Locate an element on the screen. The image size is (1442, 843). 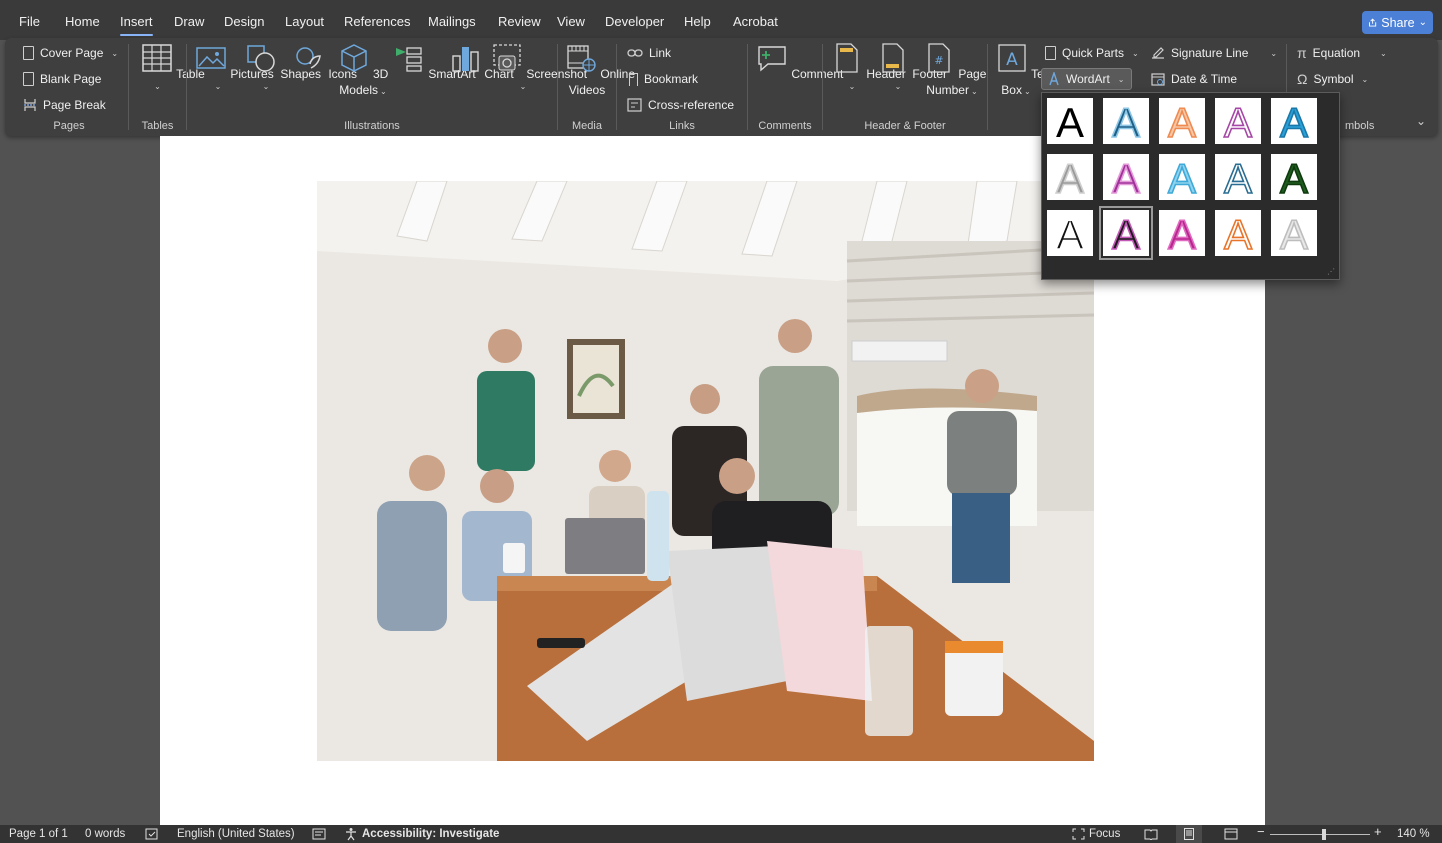
zoom-slider-track is located at coordinates (1320, 834).